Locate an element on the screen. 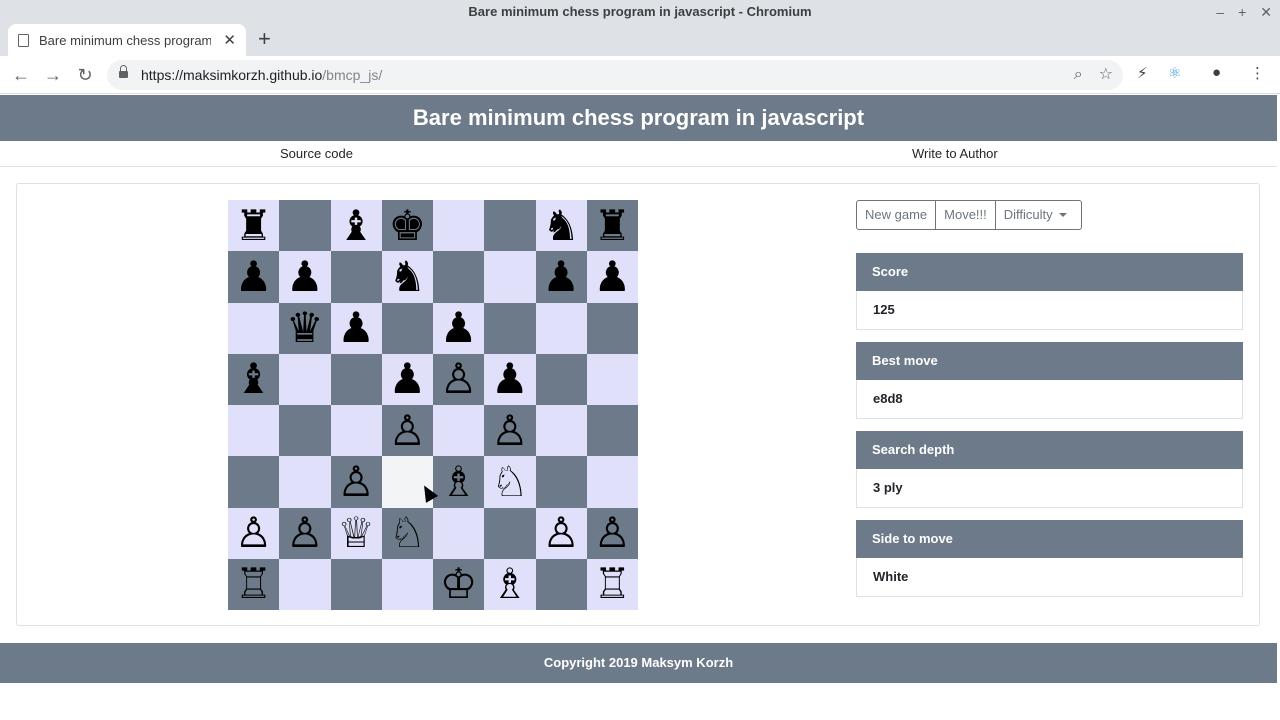 The width and height of the screenshot is (1280, 720). square-a1: ♖ is located at coordinates (254, 584).